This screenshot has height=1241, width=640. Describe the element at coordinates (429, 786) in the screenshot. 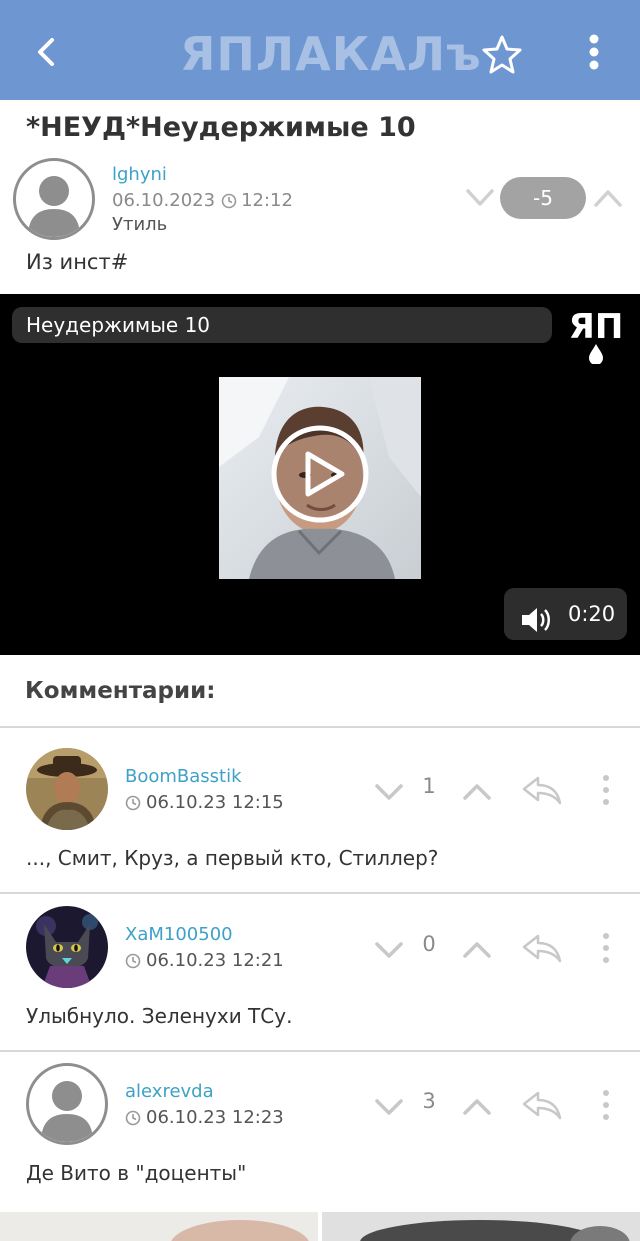

I see `comment-score: 1` at that location.